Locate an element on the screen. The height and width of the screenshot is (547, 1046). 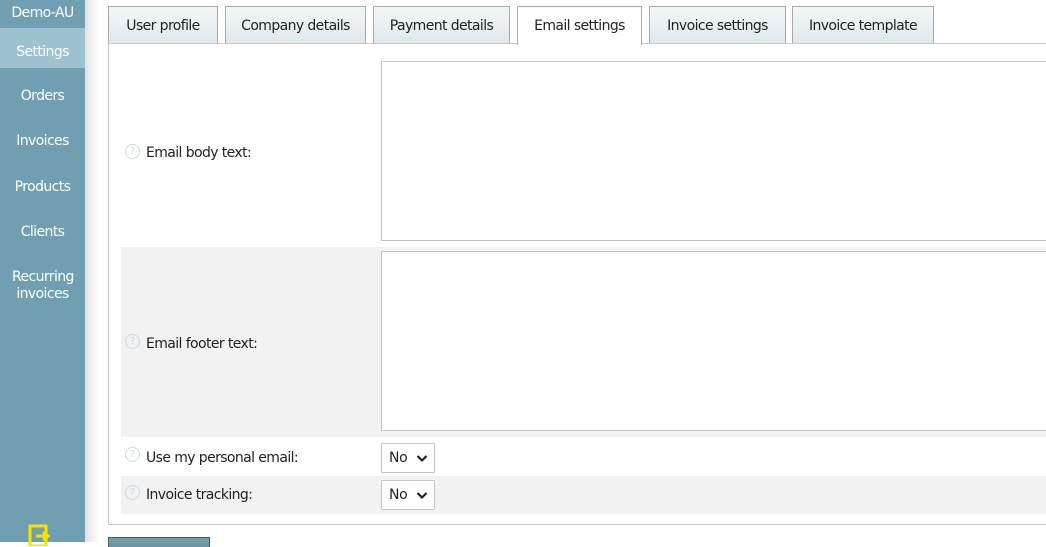
logout-icon is located at coordinates (40, 535).